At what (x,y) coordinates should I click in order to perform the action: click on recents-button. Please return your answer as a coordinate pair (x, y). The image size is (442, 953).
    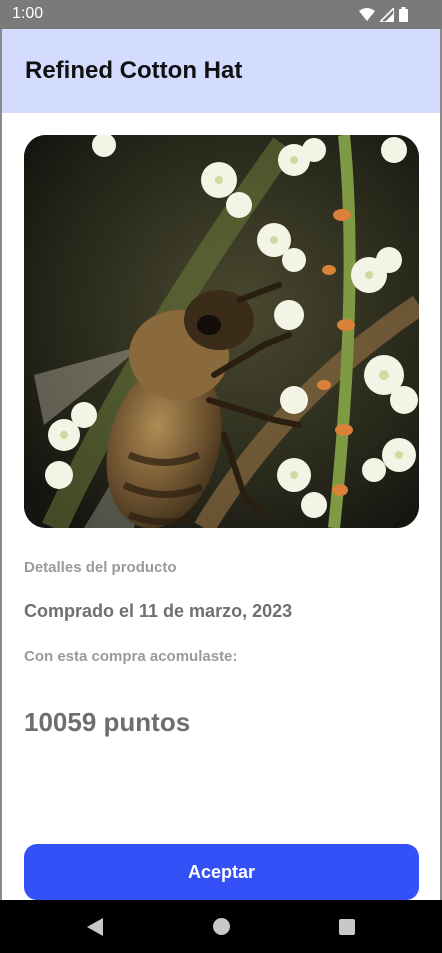
    Looking at the image, I should click on (347, 926).